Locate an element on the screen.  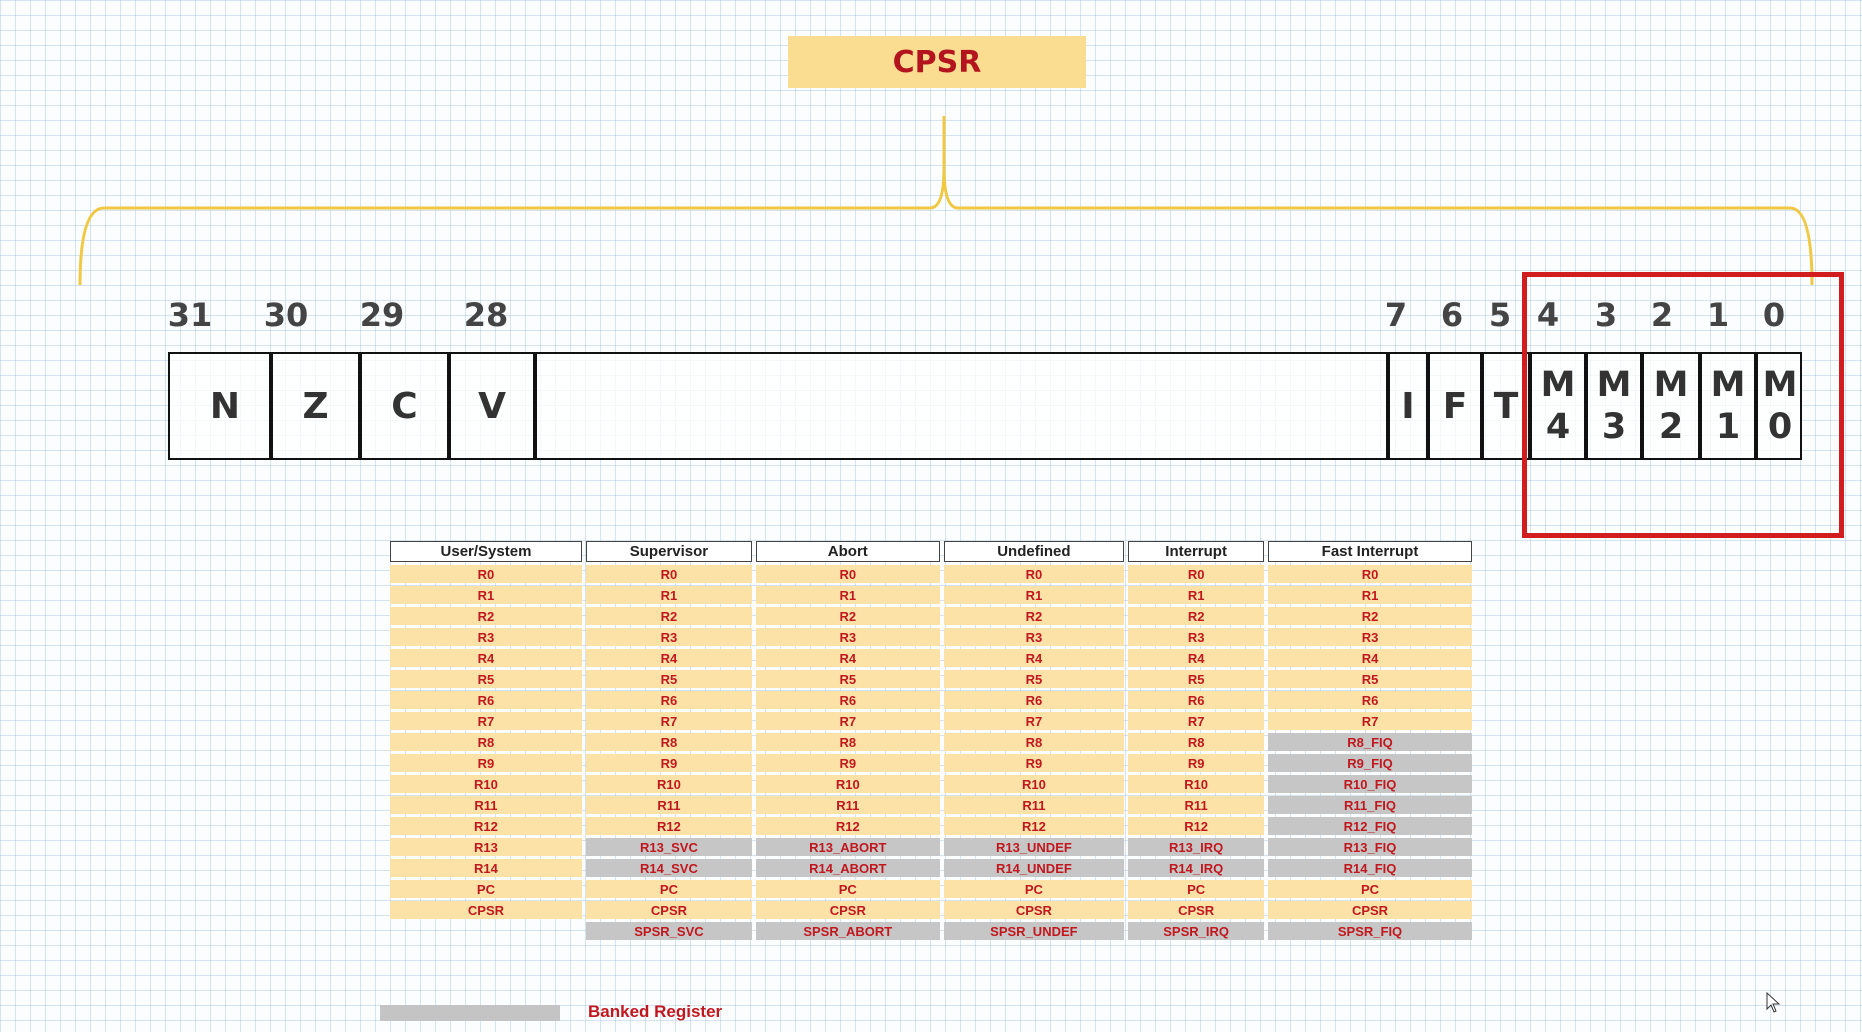
table-row: R9 R9 R9 R9 R9 R9_FIQ is located at coordinates (931, 763).